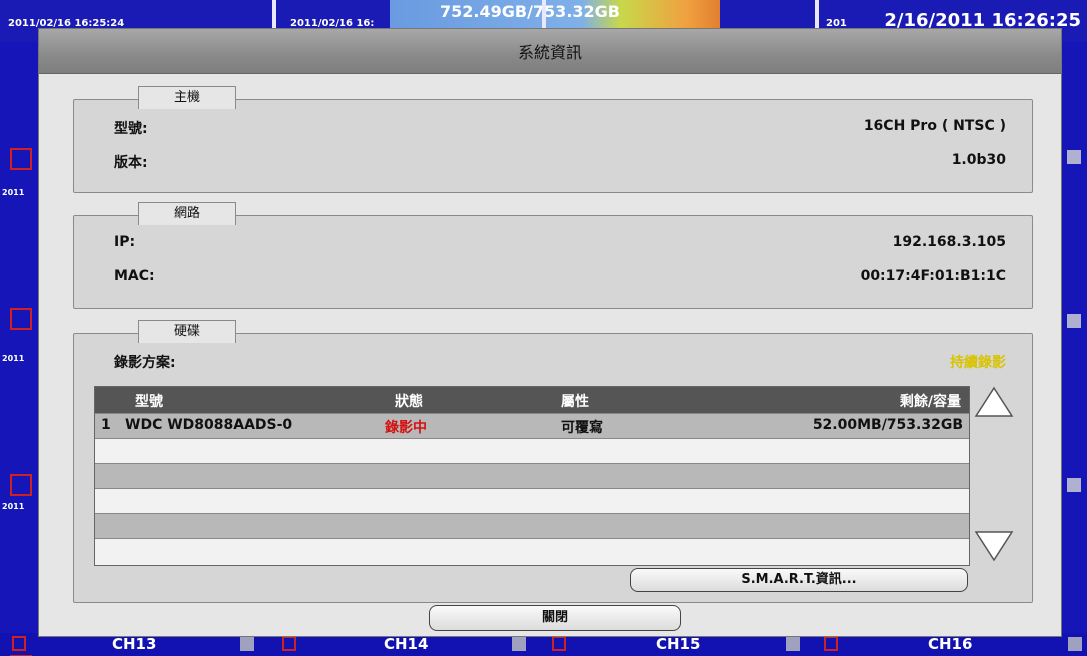 The width and height of the screenshot is (1087, 656). What do you see at coordinates (134, 276) in the screenshot?
I see `mac-label: MAC:` at bounding box center [134, 276].